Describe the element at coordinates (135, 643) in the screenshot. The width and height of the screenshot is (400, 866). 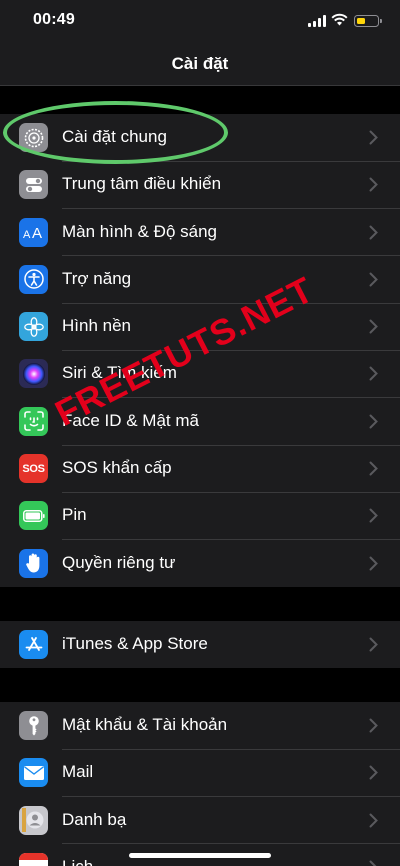
I see `settings-item-label: iTunes & App Store` at that location.